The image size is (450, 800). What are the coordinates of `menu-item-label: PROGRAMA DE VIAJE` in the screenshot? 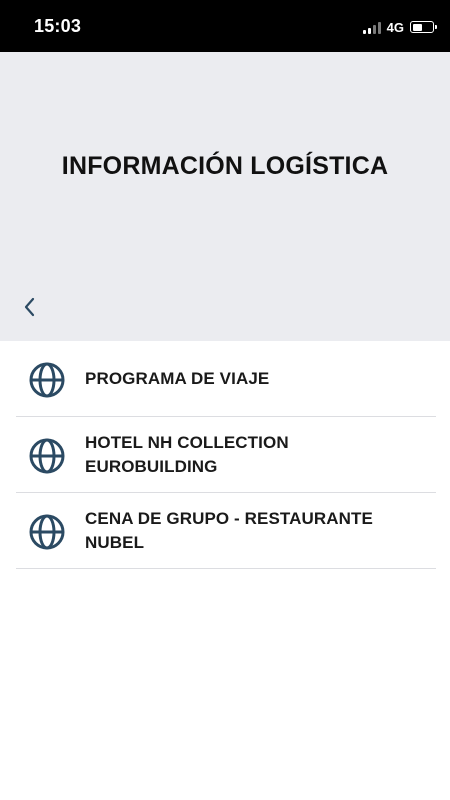 It's located at (177, 378).